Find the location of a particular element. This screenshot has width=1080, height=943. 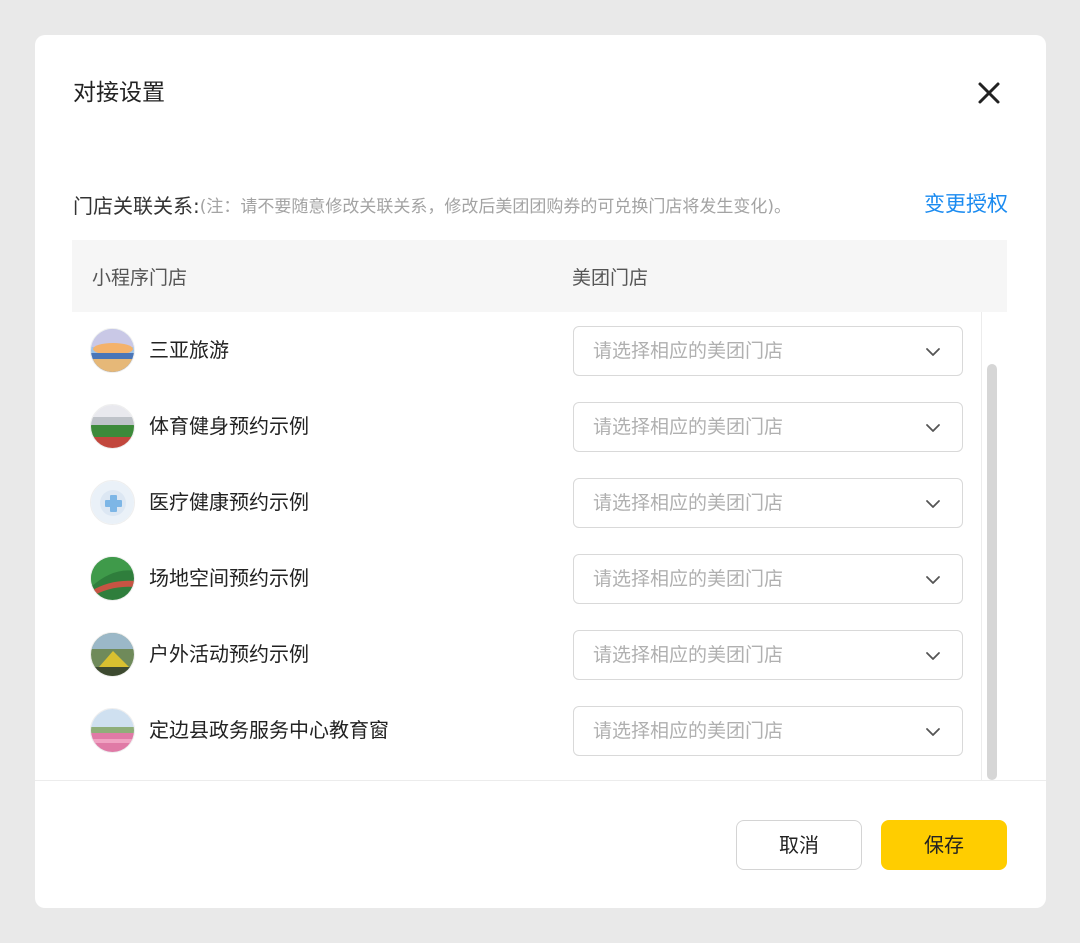

scrollbar-thumb is located at coordinates (992, 572).